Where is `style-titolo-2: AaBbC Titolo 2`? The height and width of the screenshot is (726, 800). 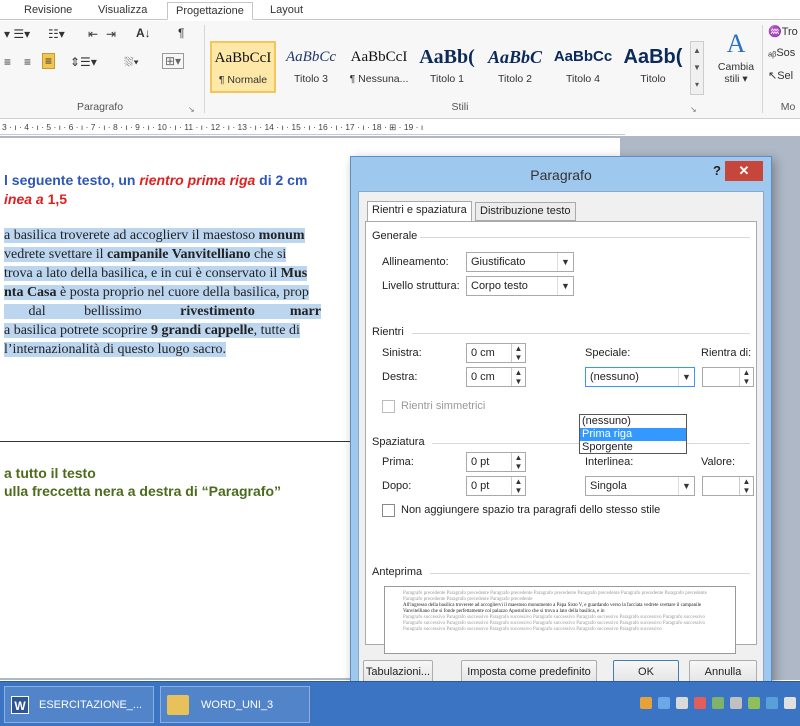
style-titolo-2: AaBbC Titolo 2 is located at coordinates (515, 67).